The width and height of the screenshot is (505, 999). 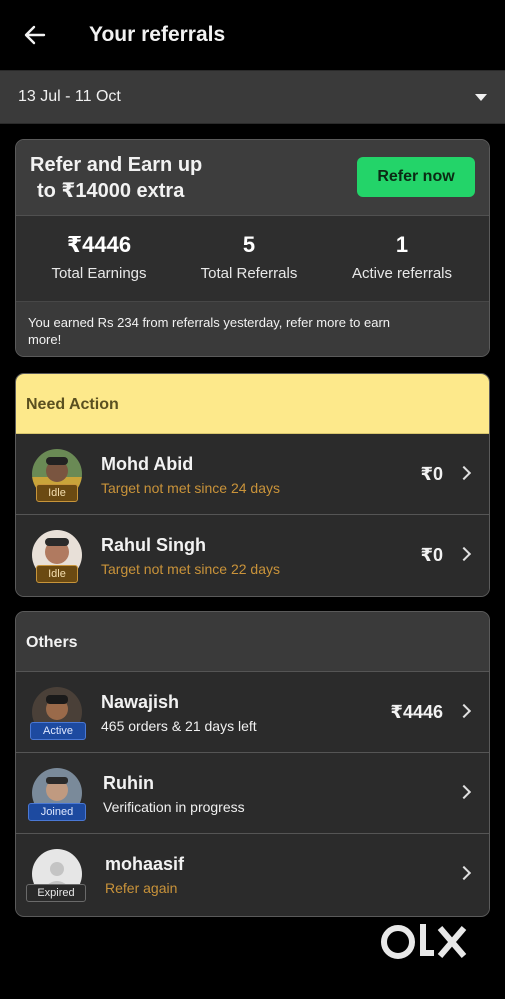 I want to click on referral-subtitle: Target not met since 24 days, so click(x=190, y=488).